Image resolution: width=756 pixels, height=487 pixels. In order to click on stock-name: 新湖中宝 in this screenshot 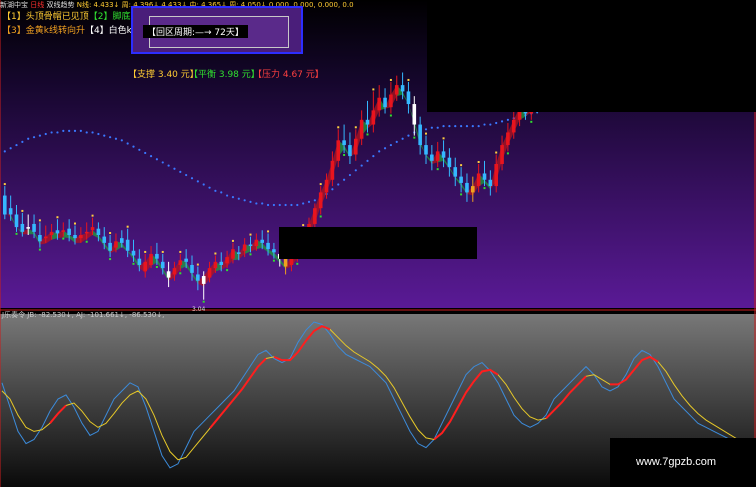, I will do `click(14, 5)`.